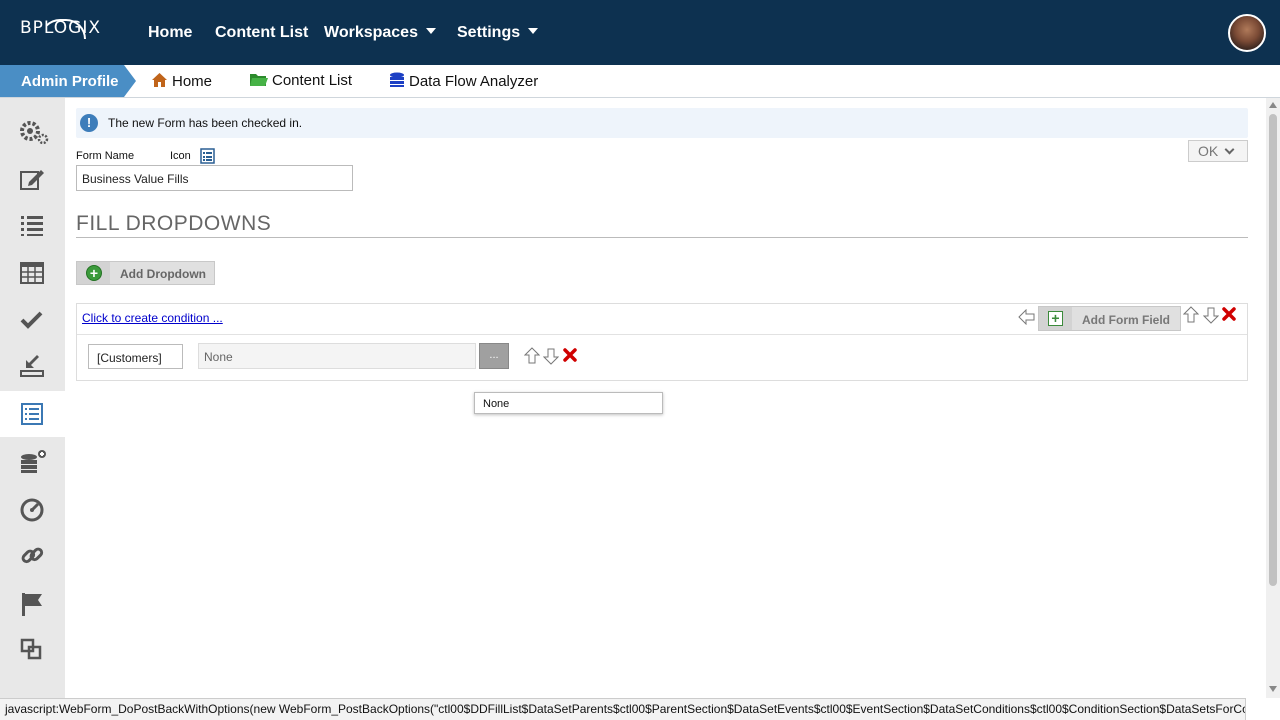  I want to click on user-avatar, so click(1247, 33).